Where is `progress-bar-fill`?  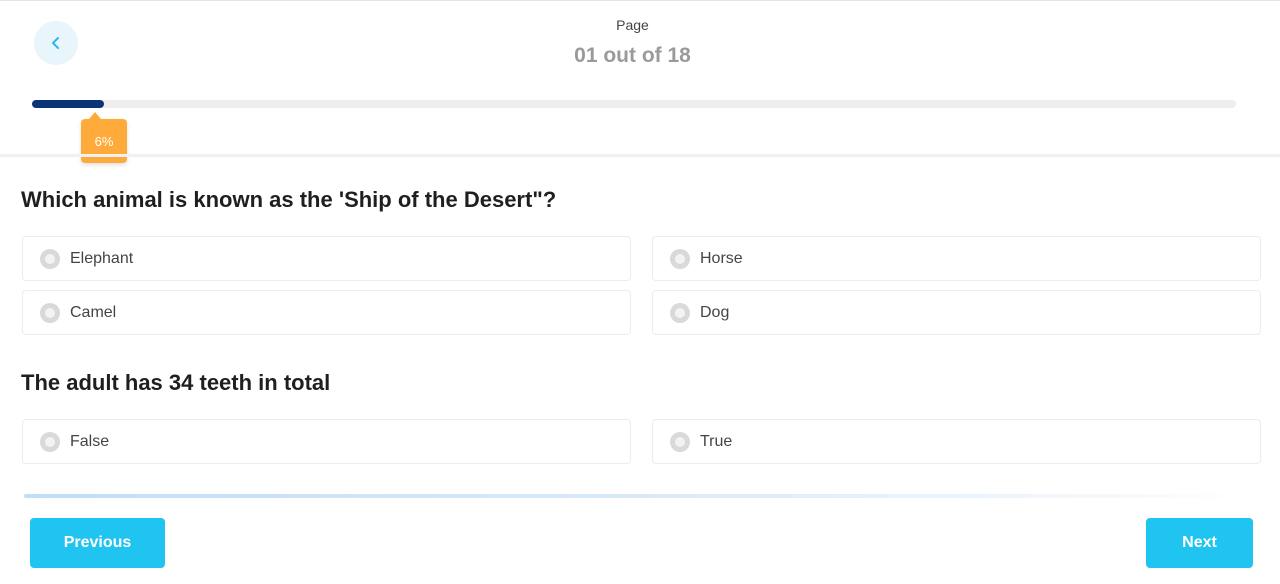 progress-bar-fill is located at coordinates (68, 104).